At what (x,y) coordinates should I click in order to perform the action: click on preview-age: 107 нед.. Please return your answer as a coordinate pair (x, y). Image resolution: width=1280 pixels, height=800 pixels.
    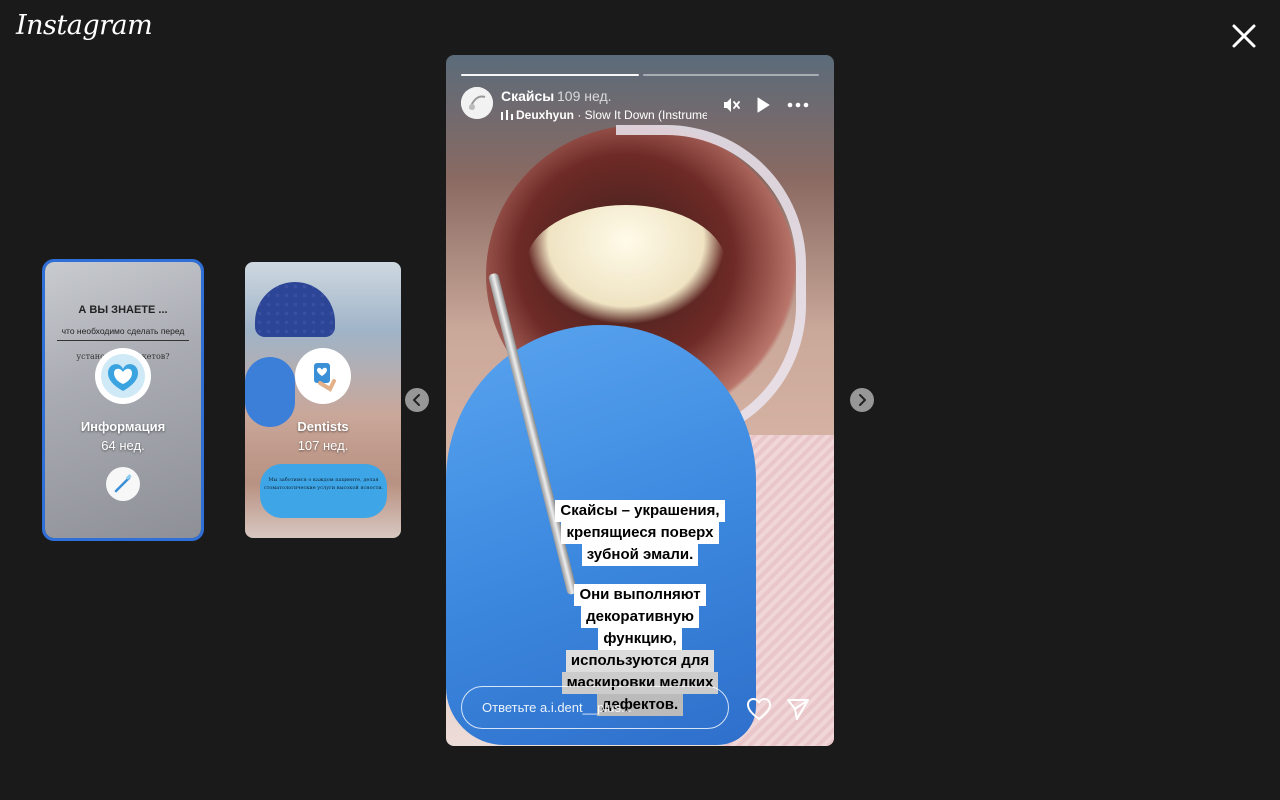
    Looking at the image, I should click on (323, 445).